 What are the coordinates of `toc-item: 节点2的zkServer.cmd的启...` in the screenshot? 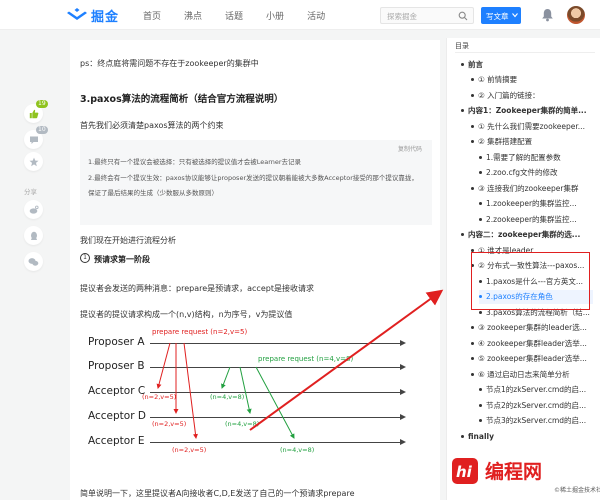 It's located at (536, 405).